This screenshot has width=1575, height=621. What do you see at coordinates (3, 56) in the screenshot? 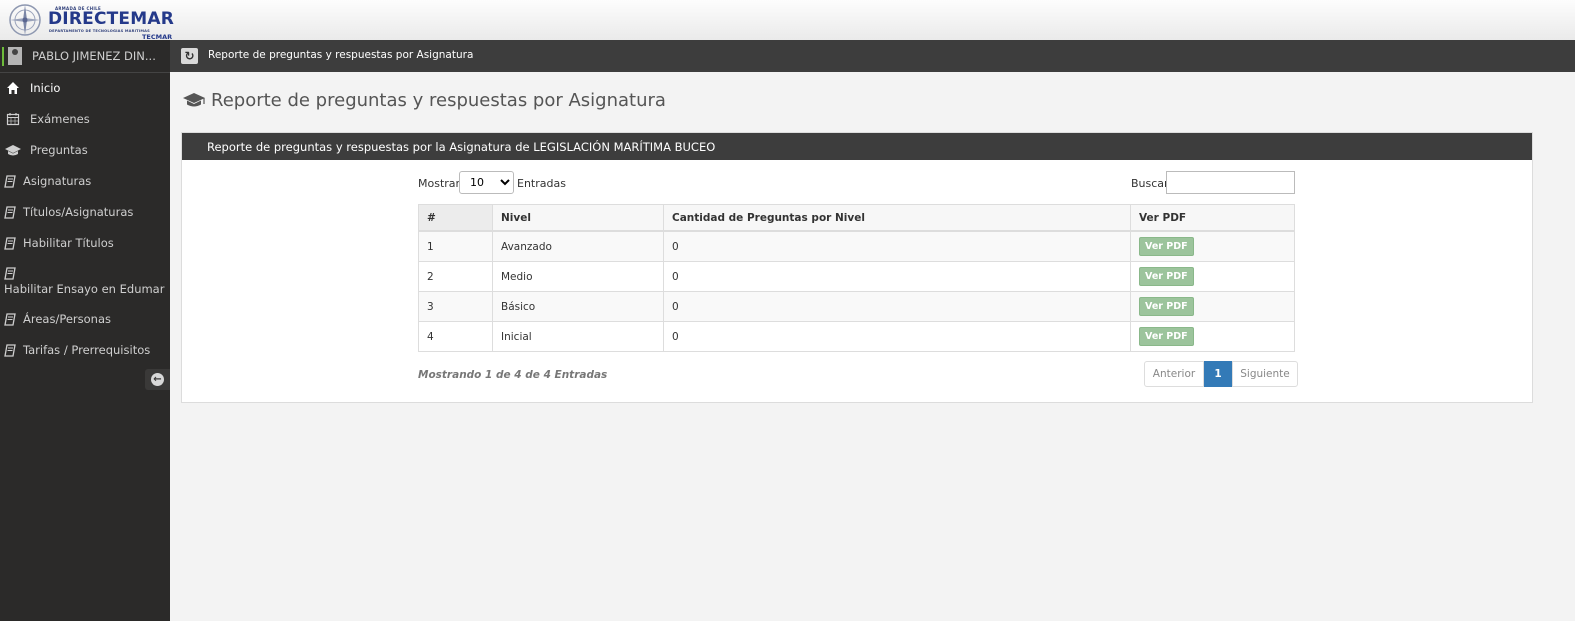
I see `user-status-accent` at bounding box center [3, 56].